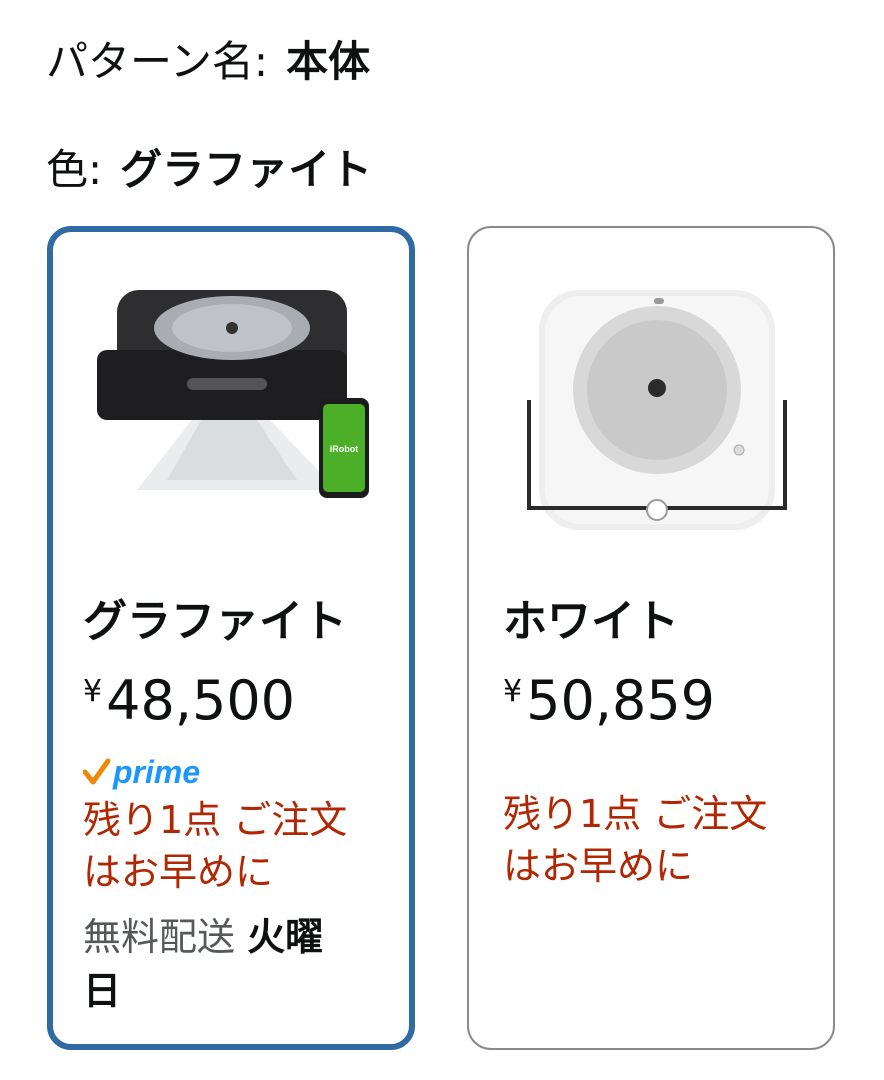 This screenshot has width=884, height=1080. I want to click on color-row: 色: グラファイト, so click(209, 170).